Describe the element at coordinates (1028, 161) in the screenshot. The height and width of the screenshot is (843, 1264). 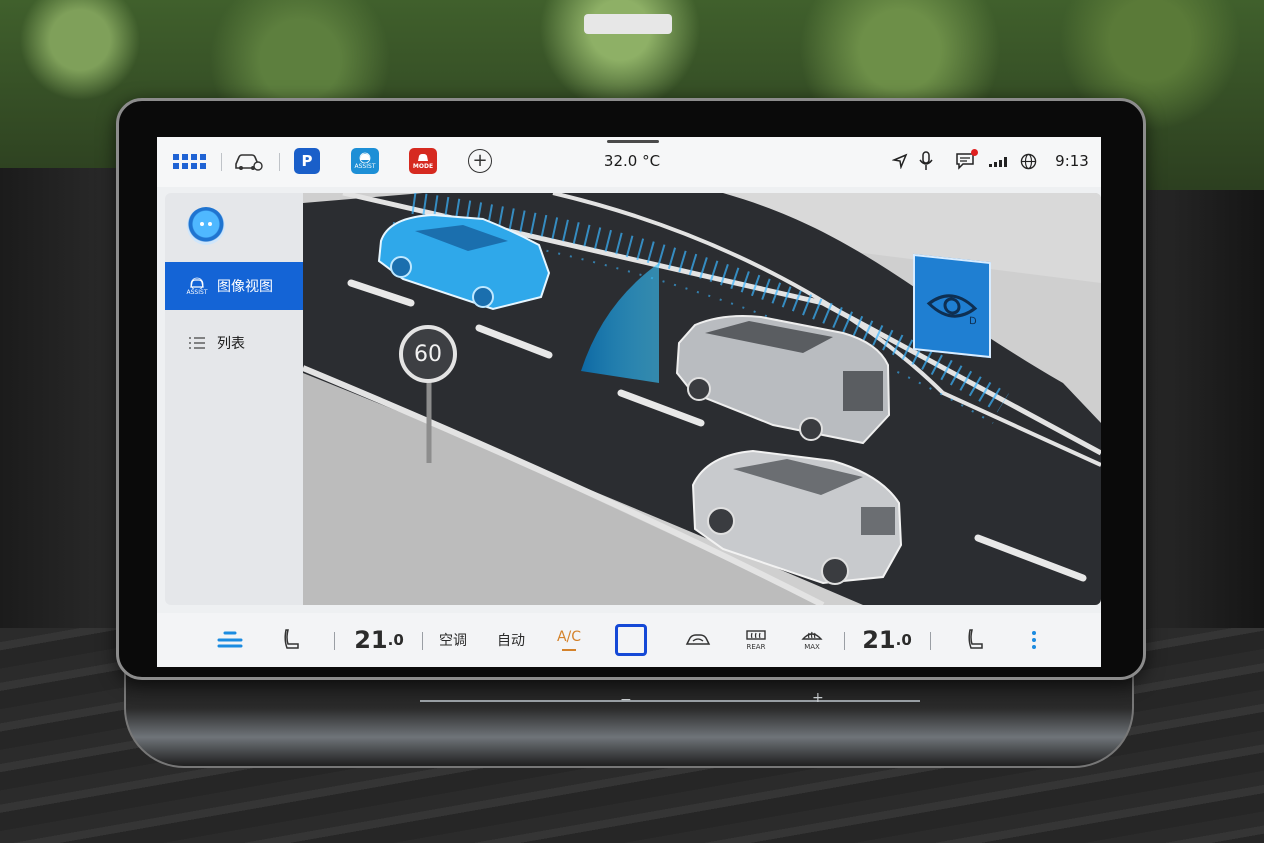
I see `globe-icon` at that location.